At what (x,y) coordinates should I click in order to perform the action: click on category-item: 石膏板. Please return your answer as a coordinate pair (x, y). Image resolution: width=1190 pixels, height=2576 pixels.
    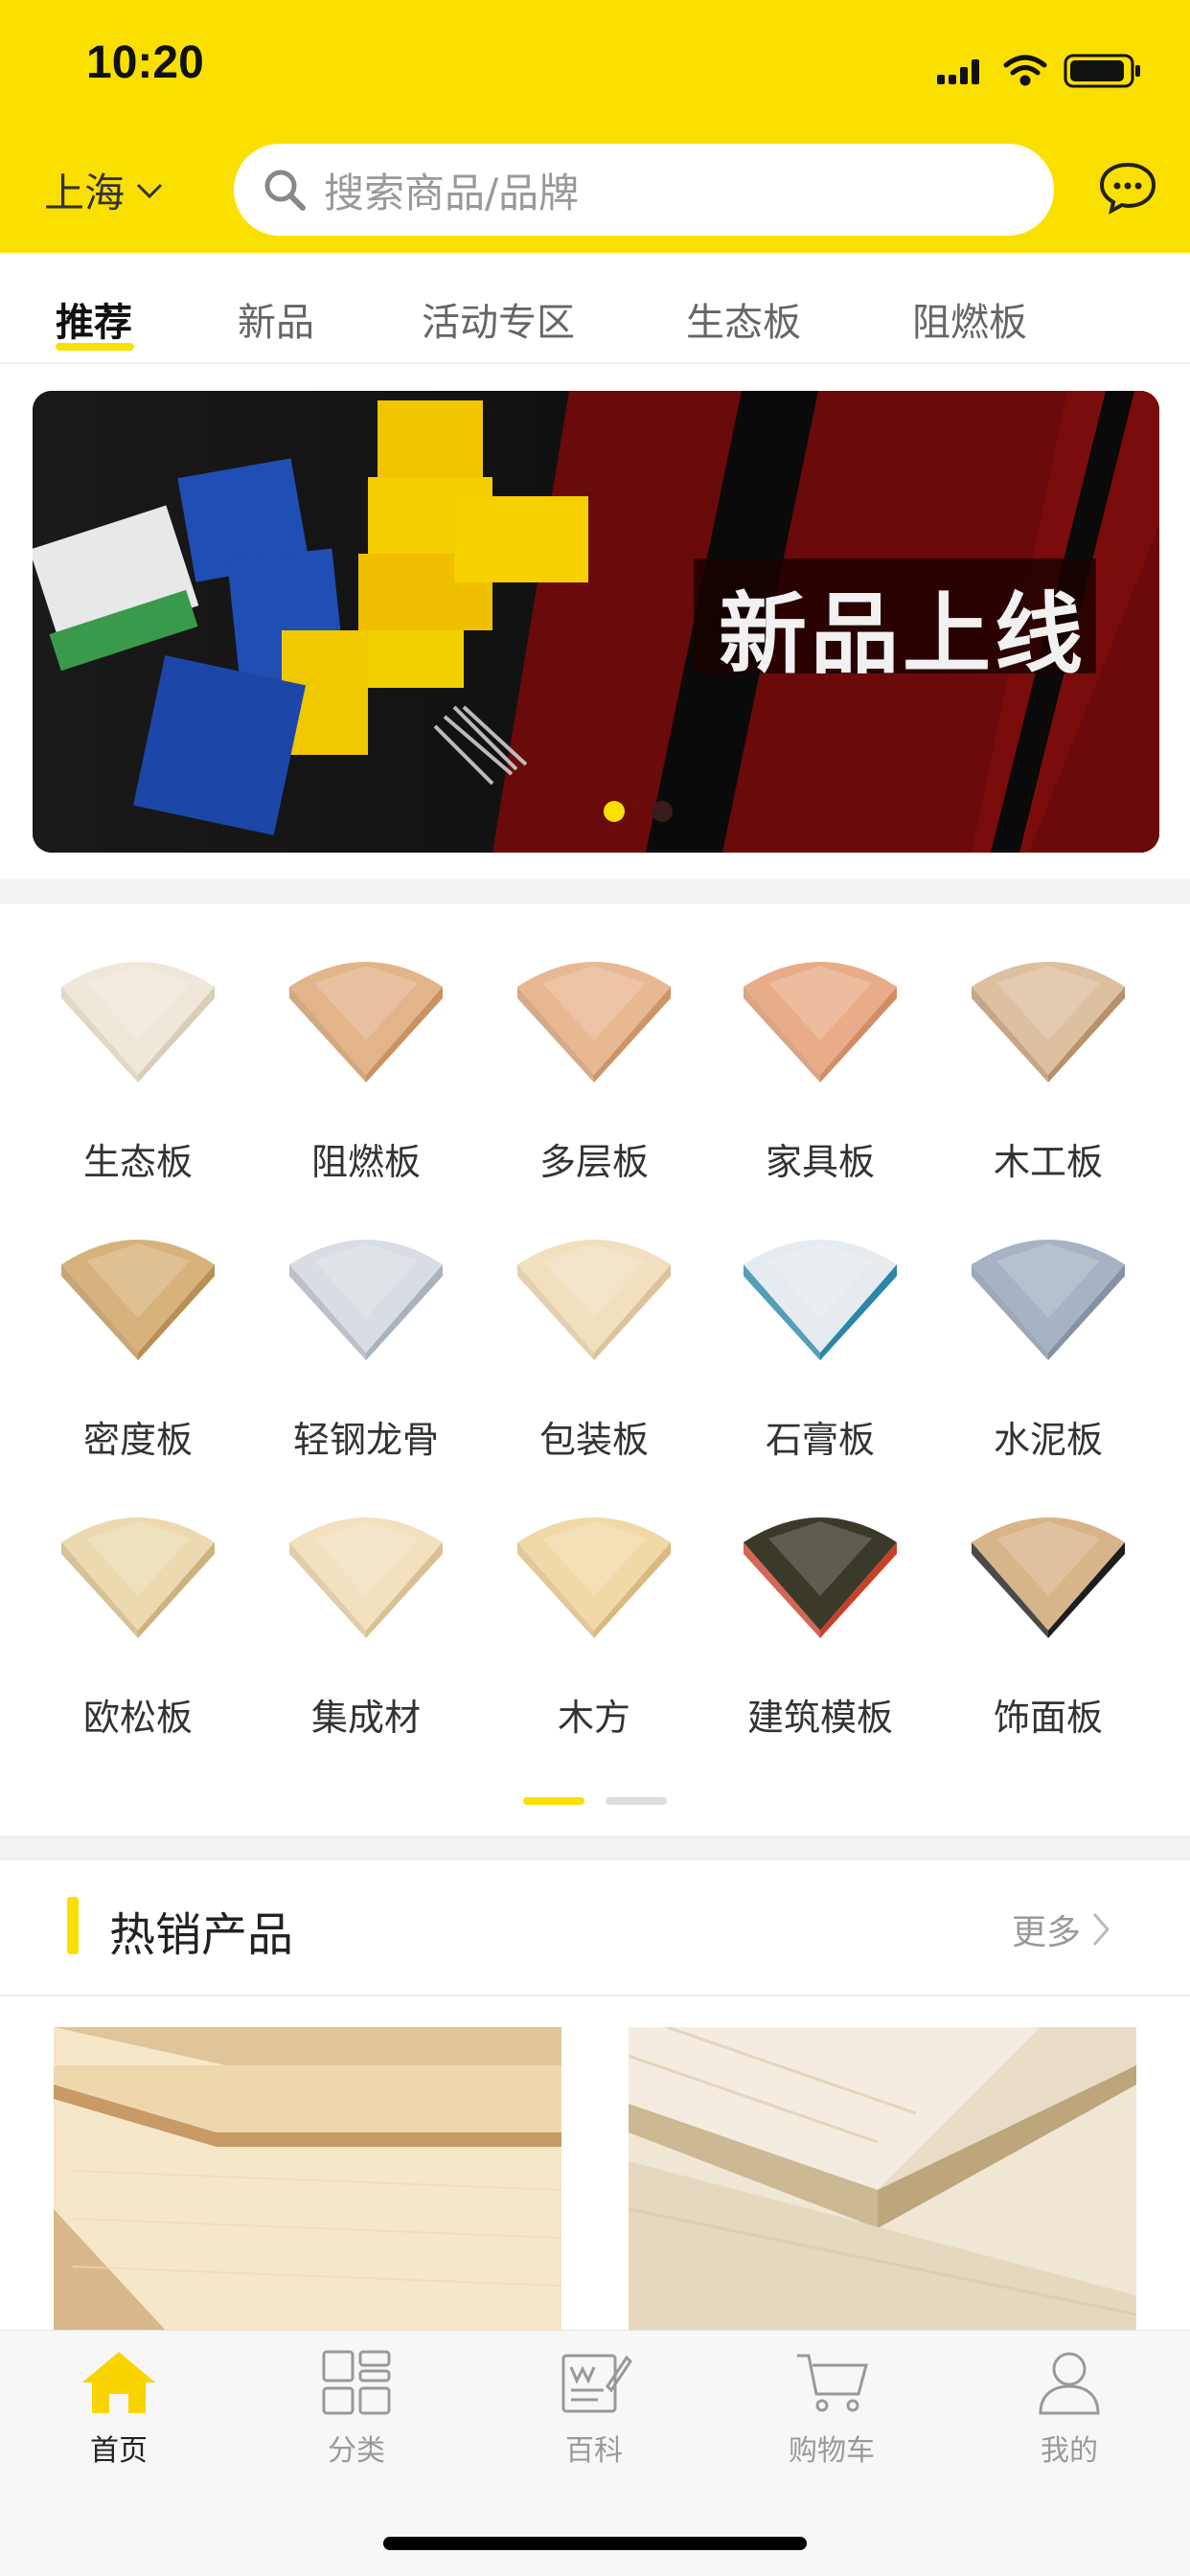
    Looking at the image, I should click on (820, 1344).